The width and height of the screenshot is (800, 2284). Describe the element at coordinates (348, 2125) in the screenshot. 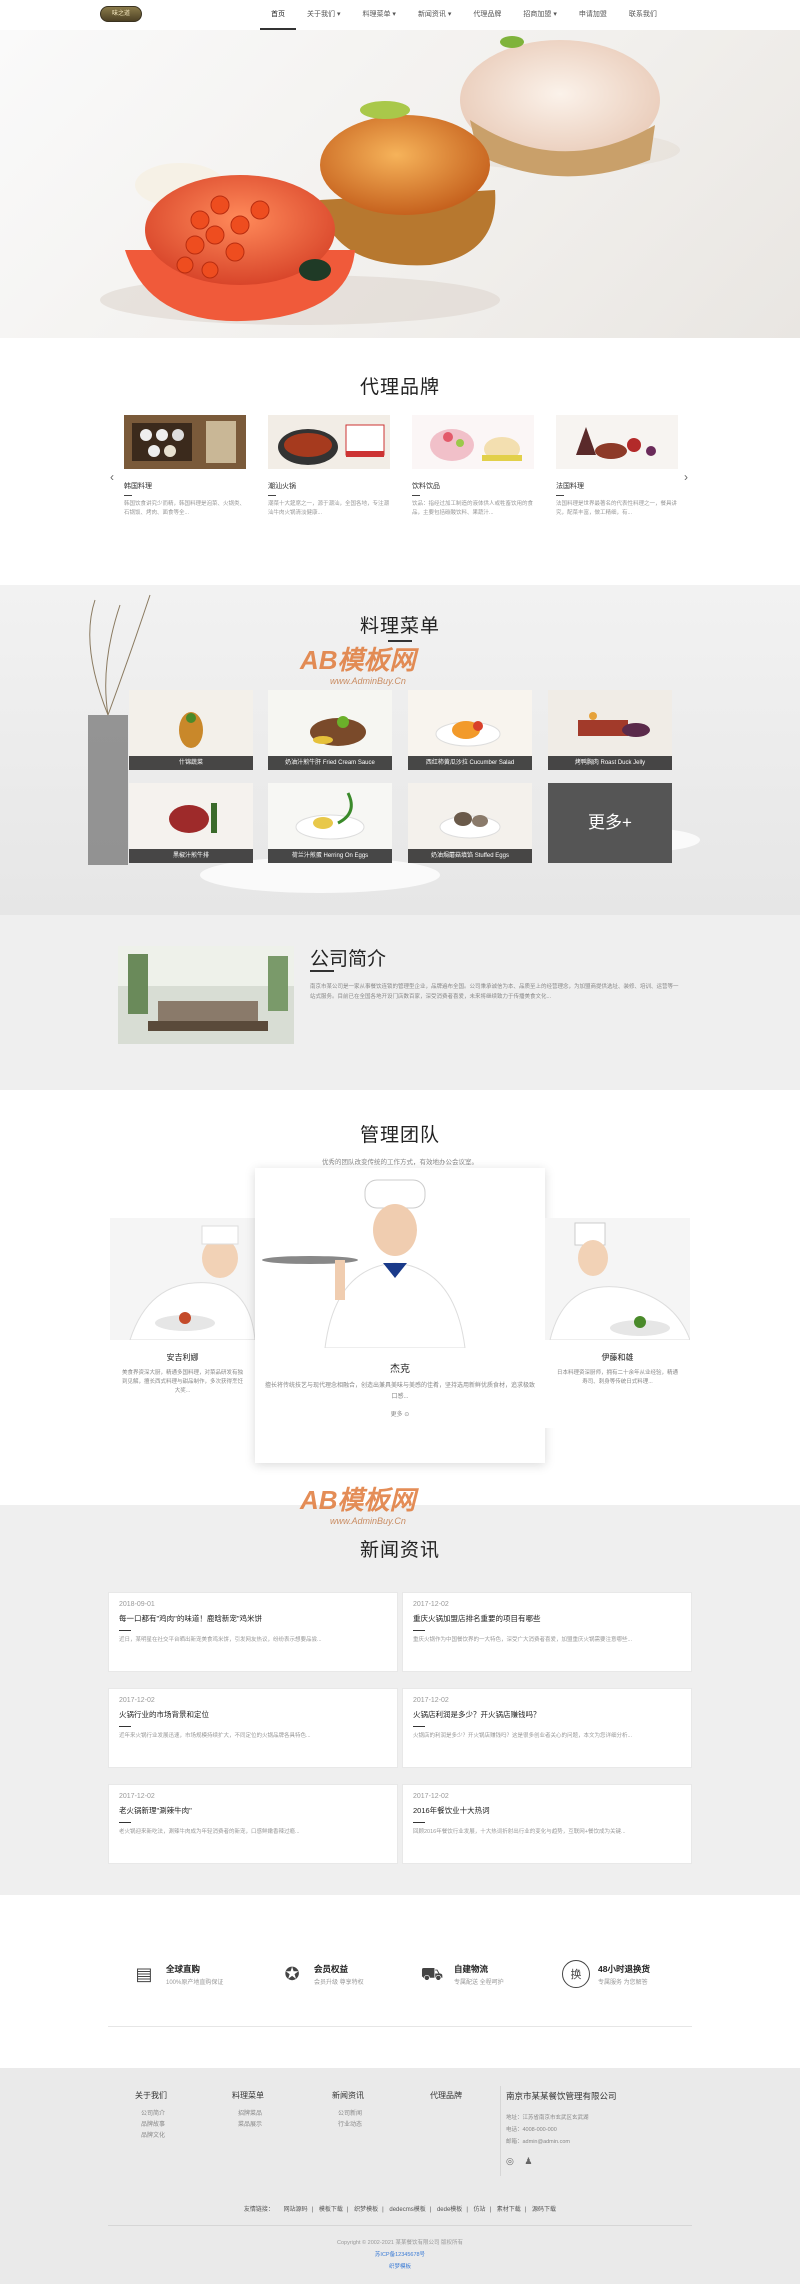

I see `footer-link: 行业动态` at that location.